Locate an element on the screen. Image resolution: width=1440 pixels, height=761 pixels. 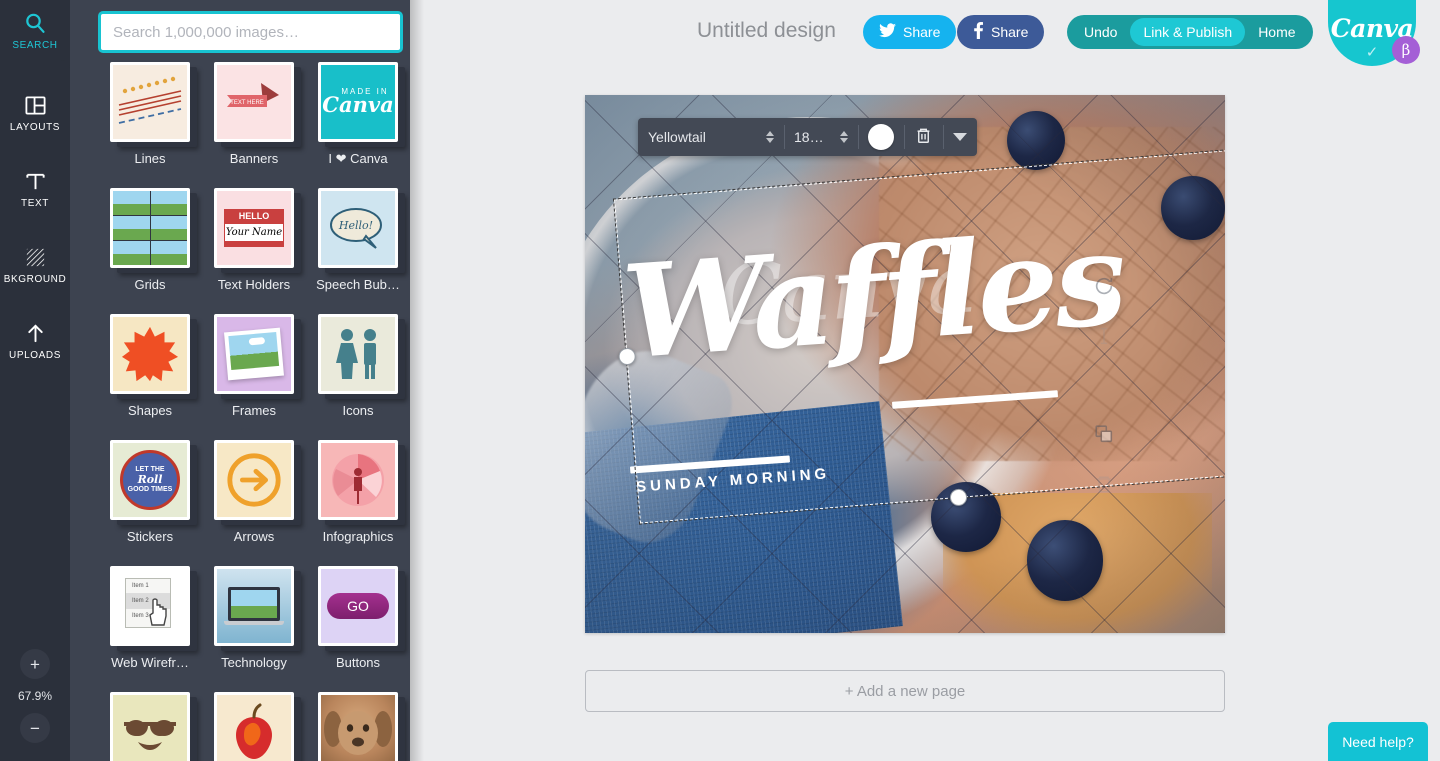
element-category-item: Lines is located at coordinates (150, 125).